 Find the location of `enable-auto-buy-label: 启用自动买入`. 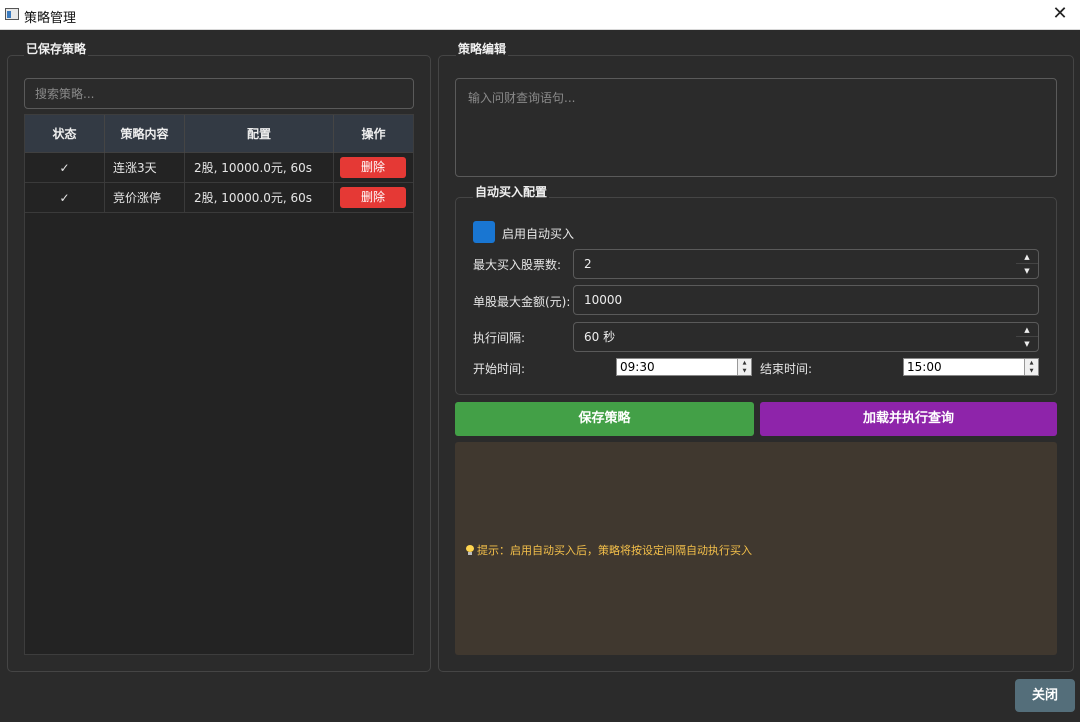

enable-auto-buy-label: 启用自动买入 is located at coordinates (538, 233).